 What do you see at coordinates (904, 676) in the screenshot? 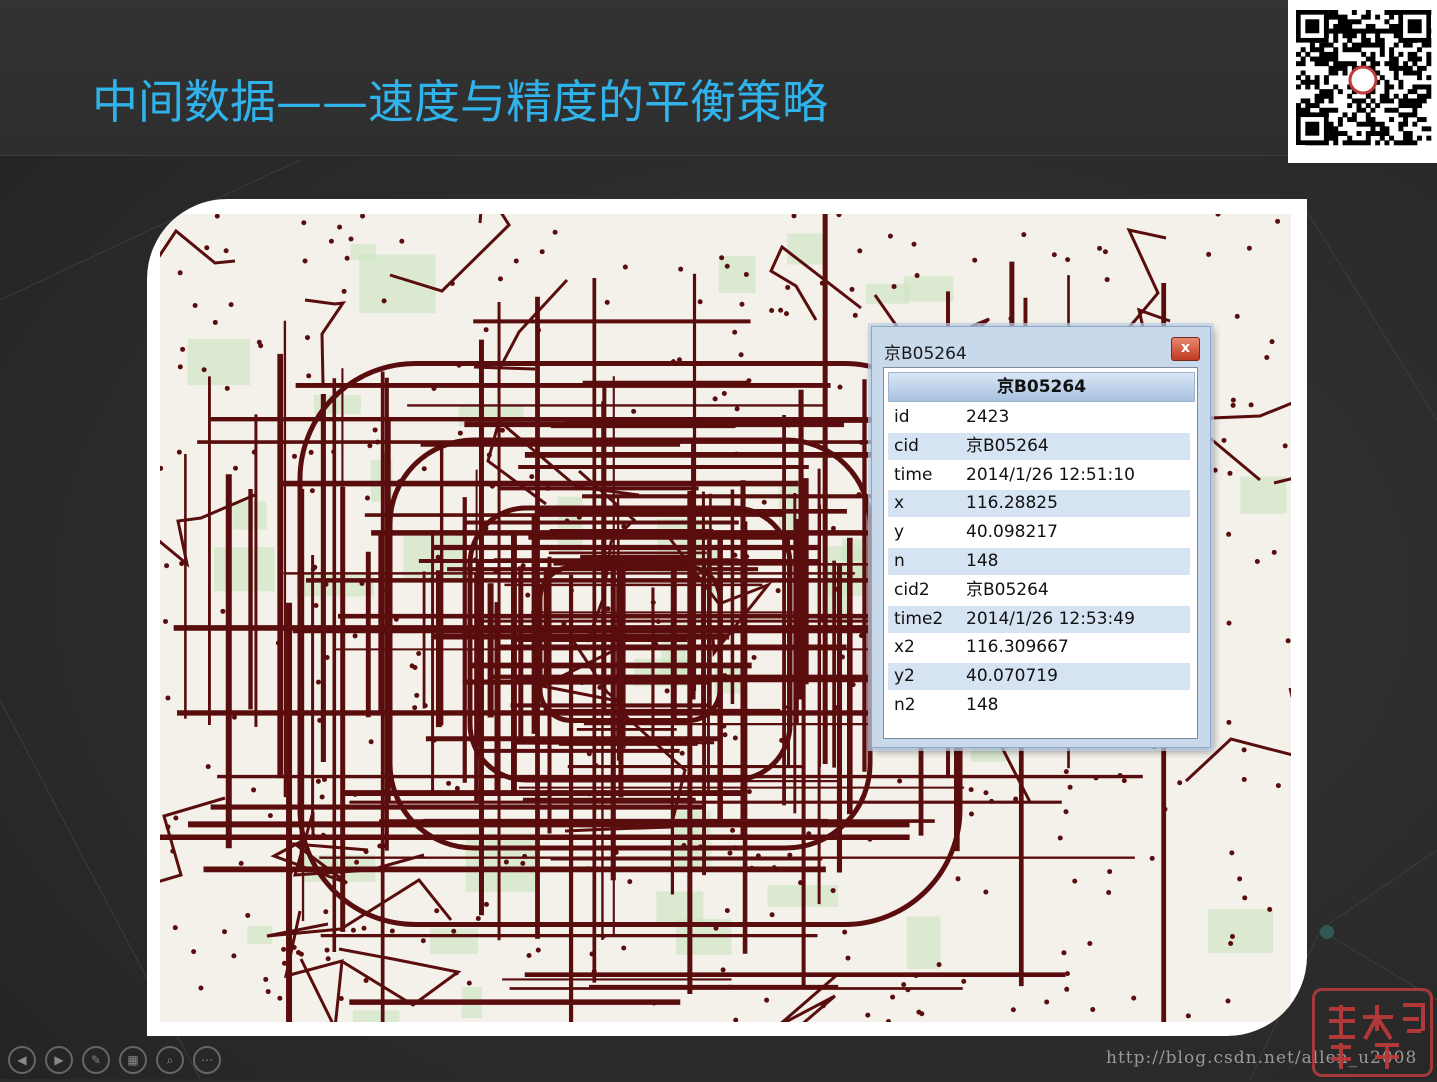
I see `field-name: y2` at bounding box center [904, 676].